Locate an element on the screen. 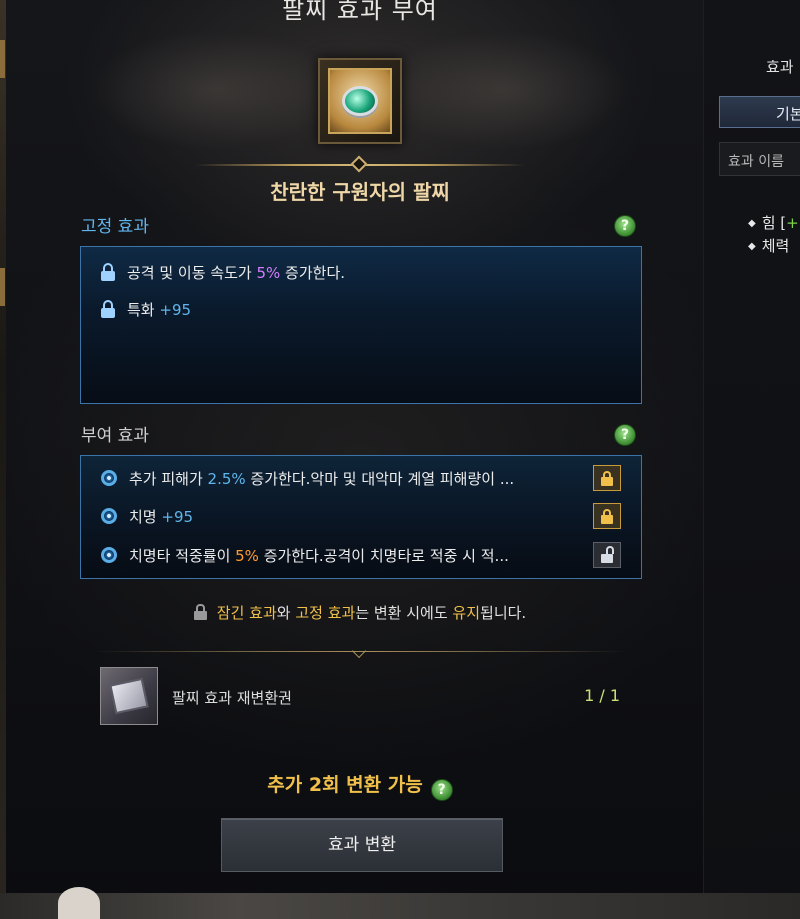 Image resolution: width=800 pixels, height=919 pixels. fixed-effects-box: 공격 및 이동 속도가 5% 증가한다. 특화 +95 is located at coordinates (361, 325).